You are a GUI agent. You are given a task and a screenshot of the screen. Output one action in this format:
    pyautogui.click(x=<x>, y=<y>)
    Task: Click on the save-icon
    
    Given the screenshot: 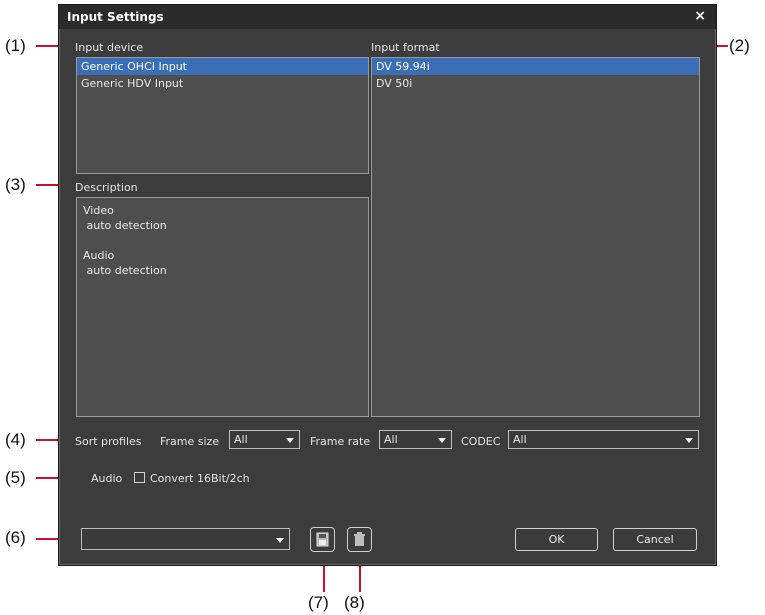 What is the action you would take?
    pyautogui.click(x=322, y=539)
    